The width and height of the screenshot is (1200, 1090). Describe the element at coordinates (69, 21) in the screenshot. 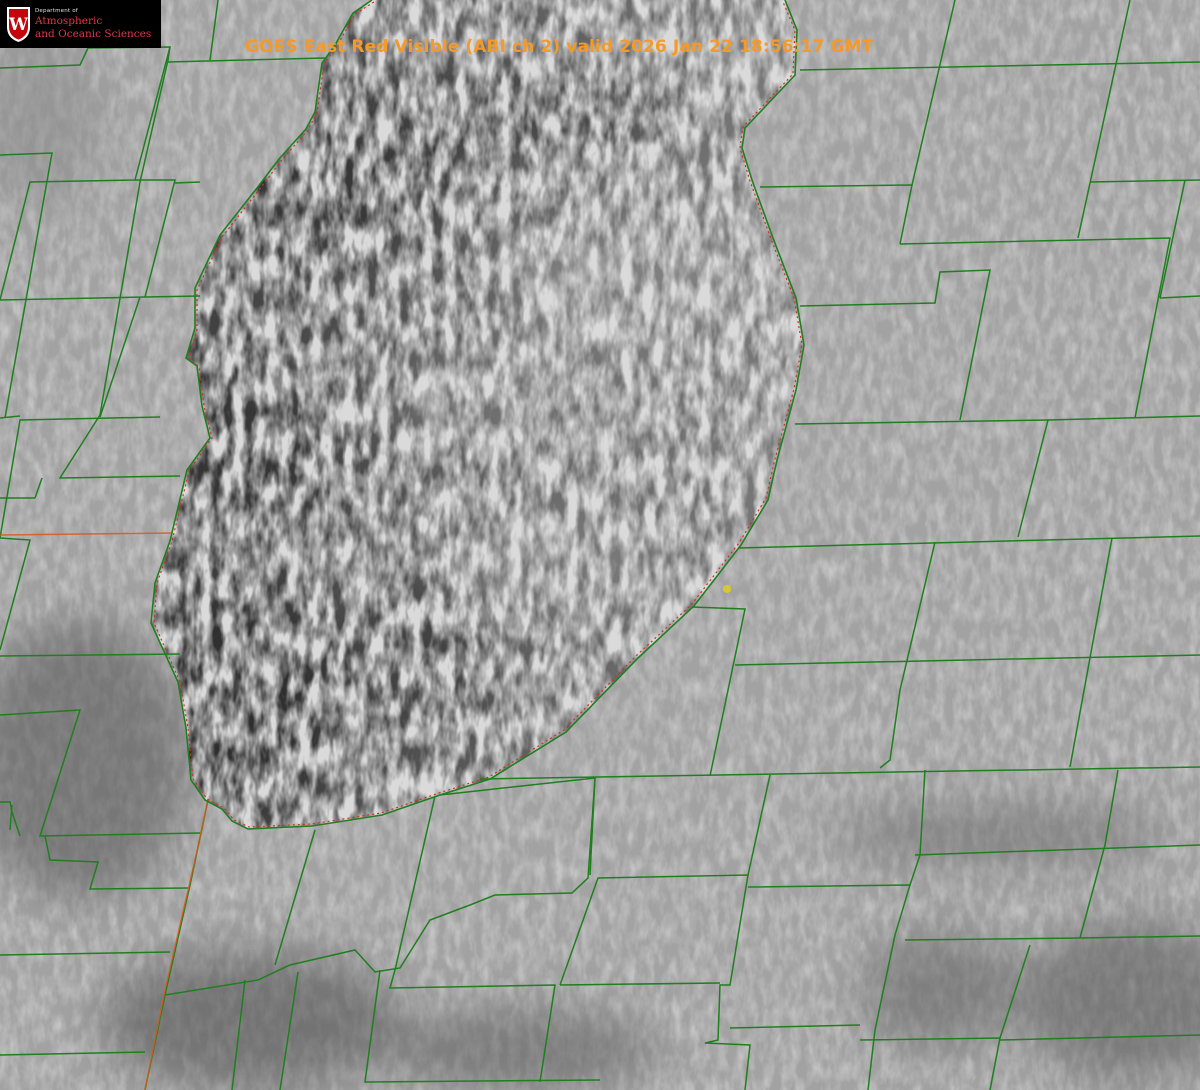

I see `logo-name-line-1: Atmospheric` at that location.